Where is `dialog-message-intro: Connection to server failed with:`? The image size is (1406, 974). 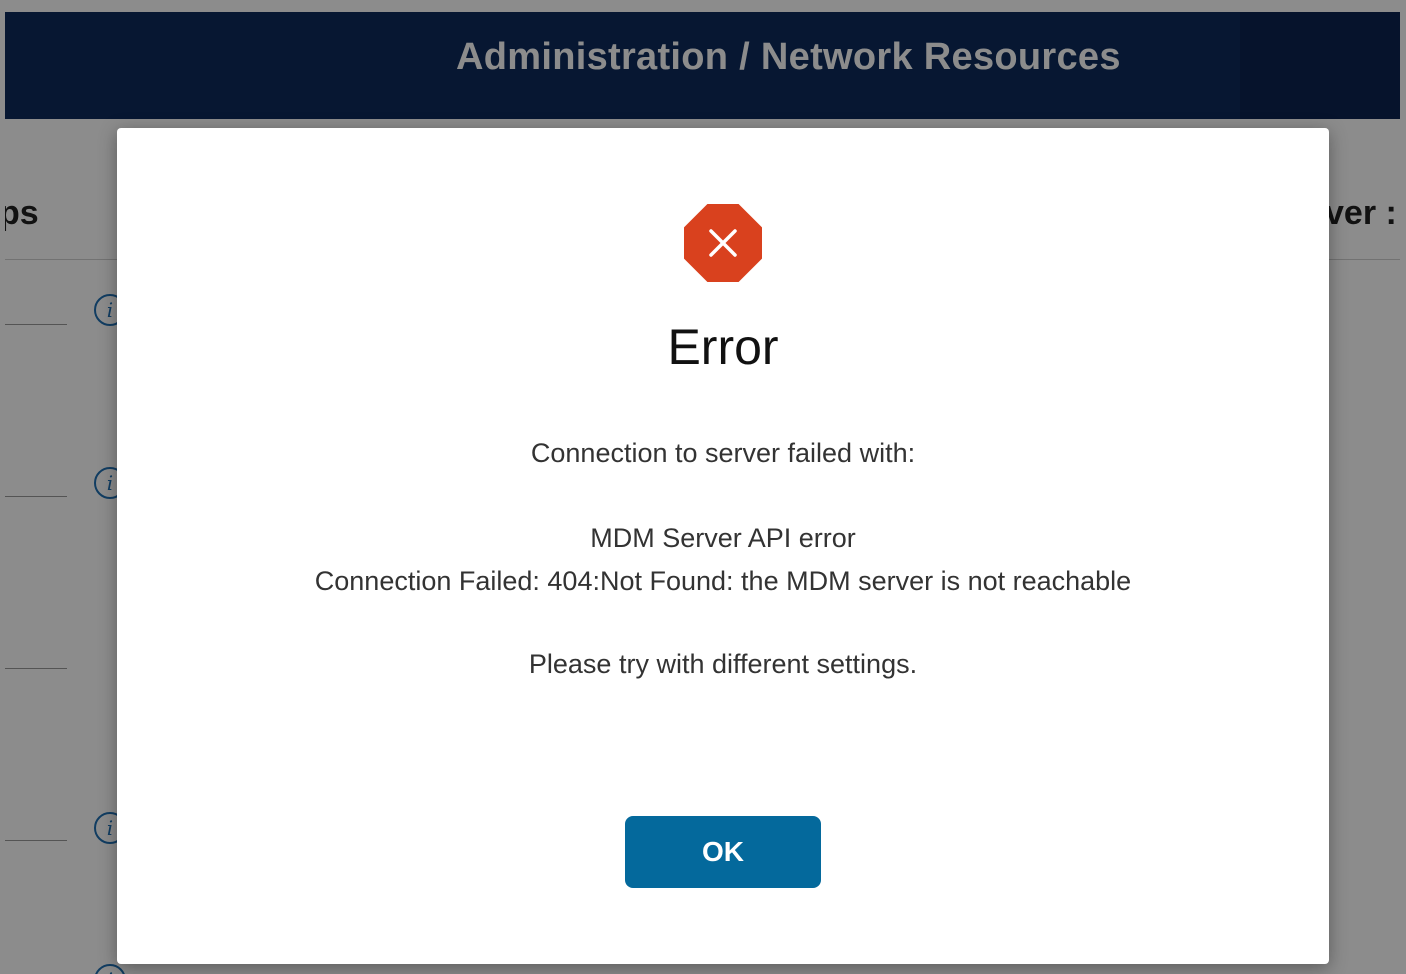 dialog-message-intro: Connection to server failed with: is located at coordinates (723, 453).